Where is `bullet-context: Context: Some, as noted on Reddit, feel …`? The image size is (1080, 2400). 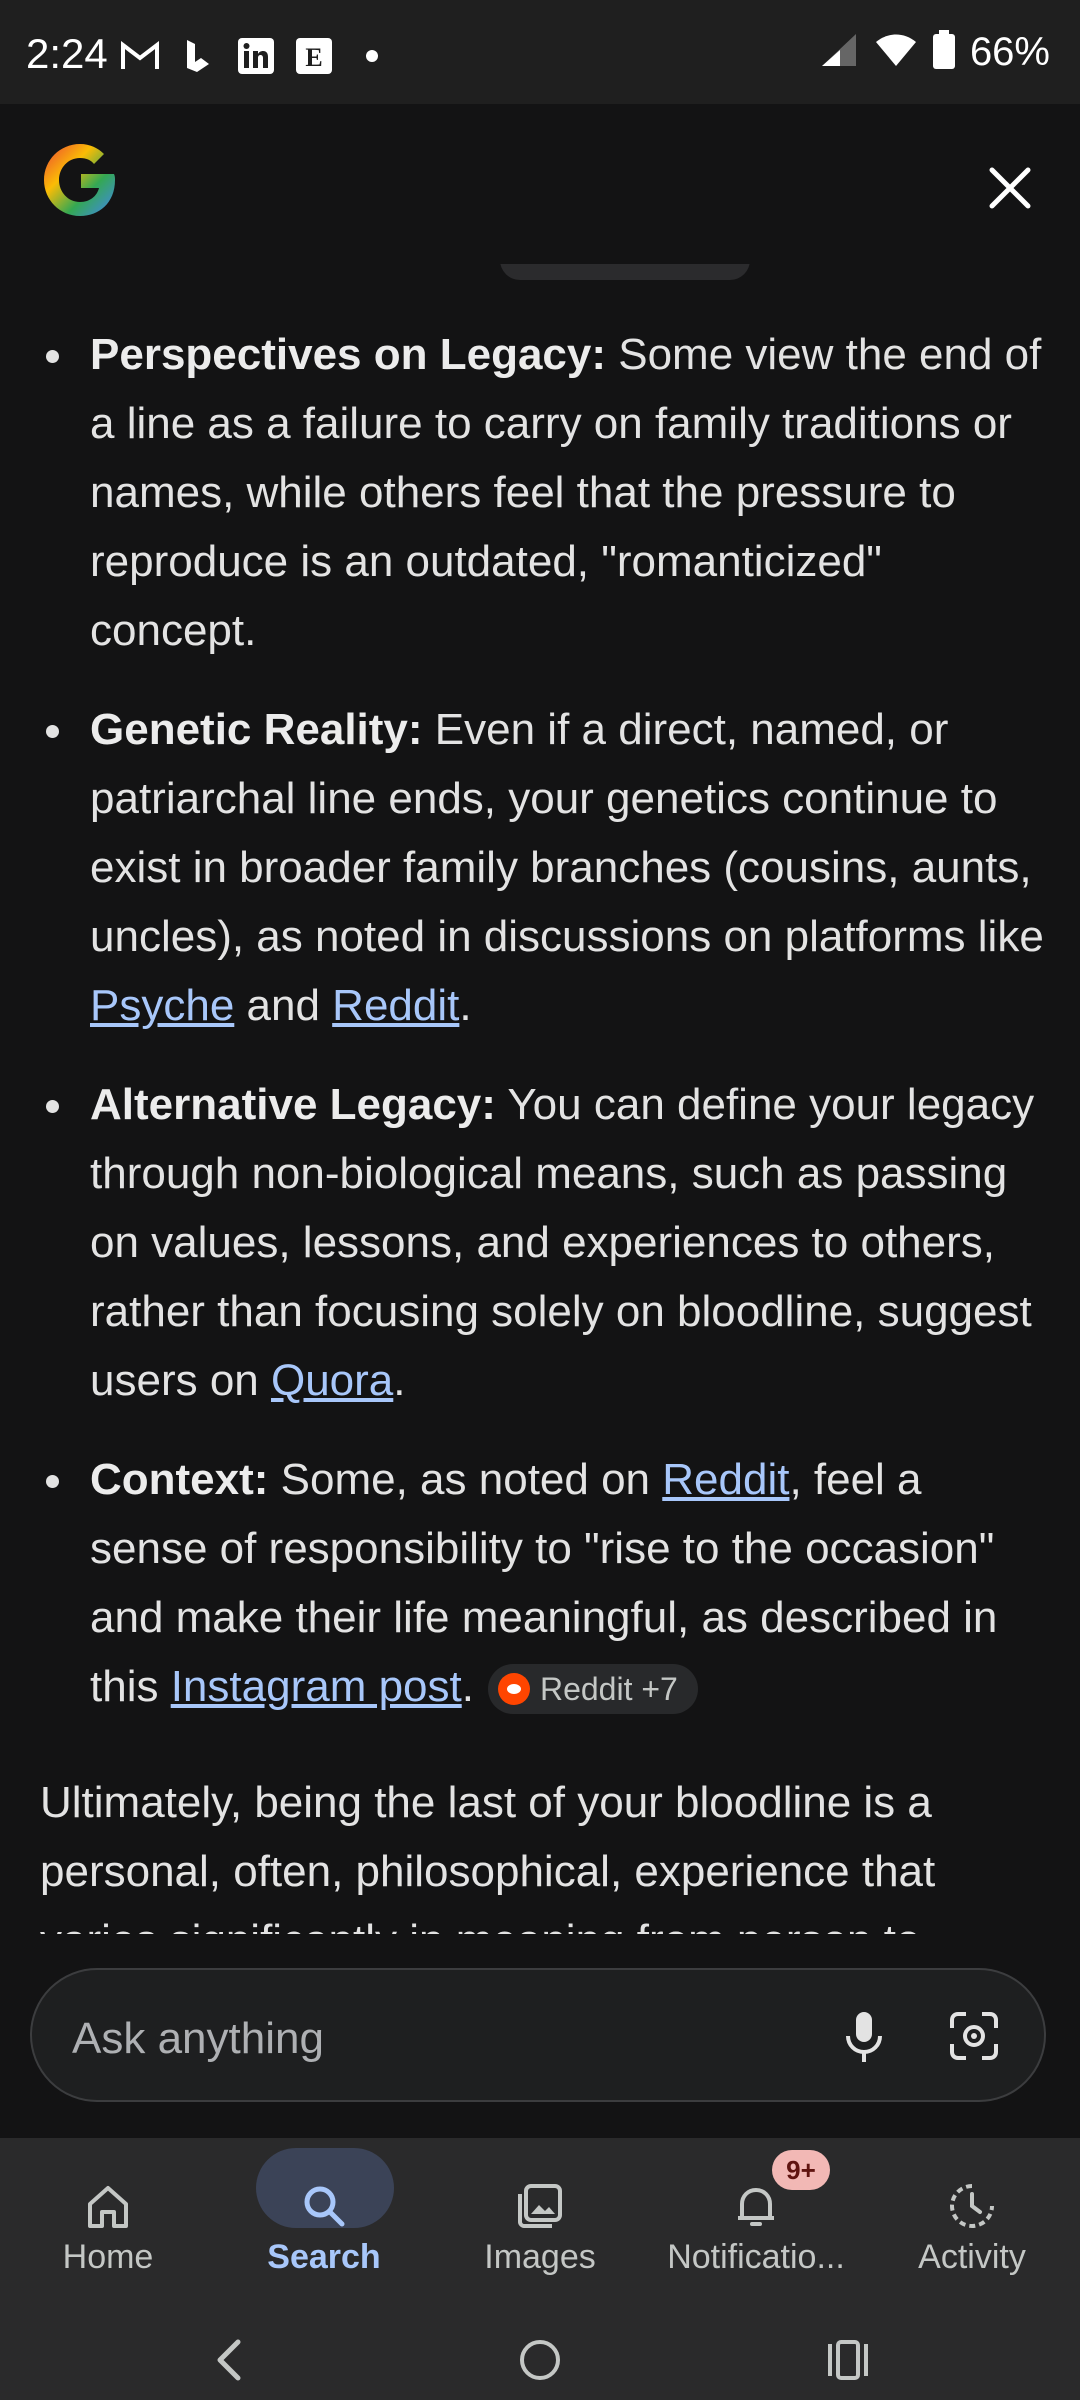
bullet-context: Context: Some, as noted on Reddit, feel … is located at coordinates (545, 1583).